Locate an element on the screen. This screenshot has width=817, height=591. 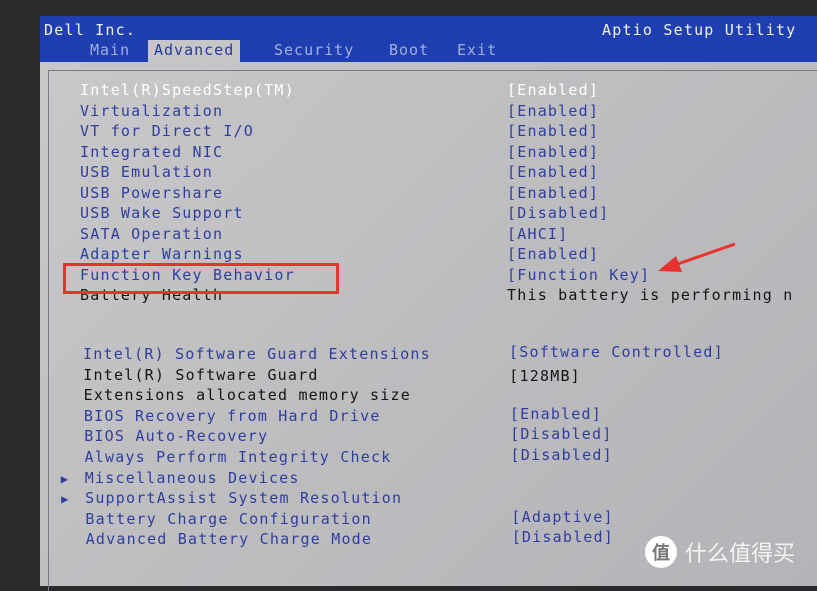
red-arrow-icon is located at coordinates (697, 257).